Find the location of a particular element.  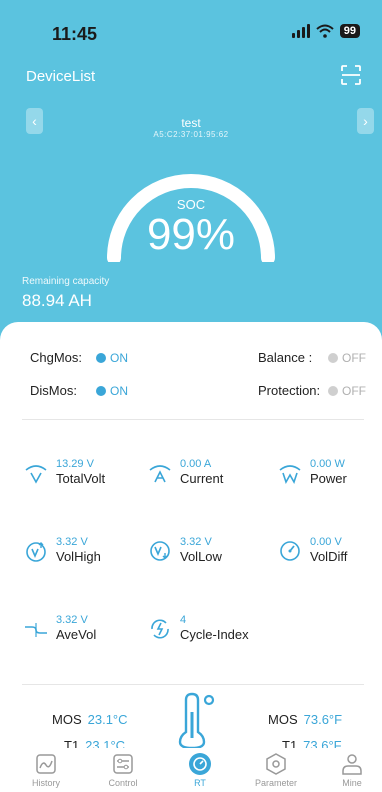

metric-avevol: 3.32 V AveVol is located at coordinates (60, 628).